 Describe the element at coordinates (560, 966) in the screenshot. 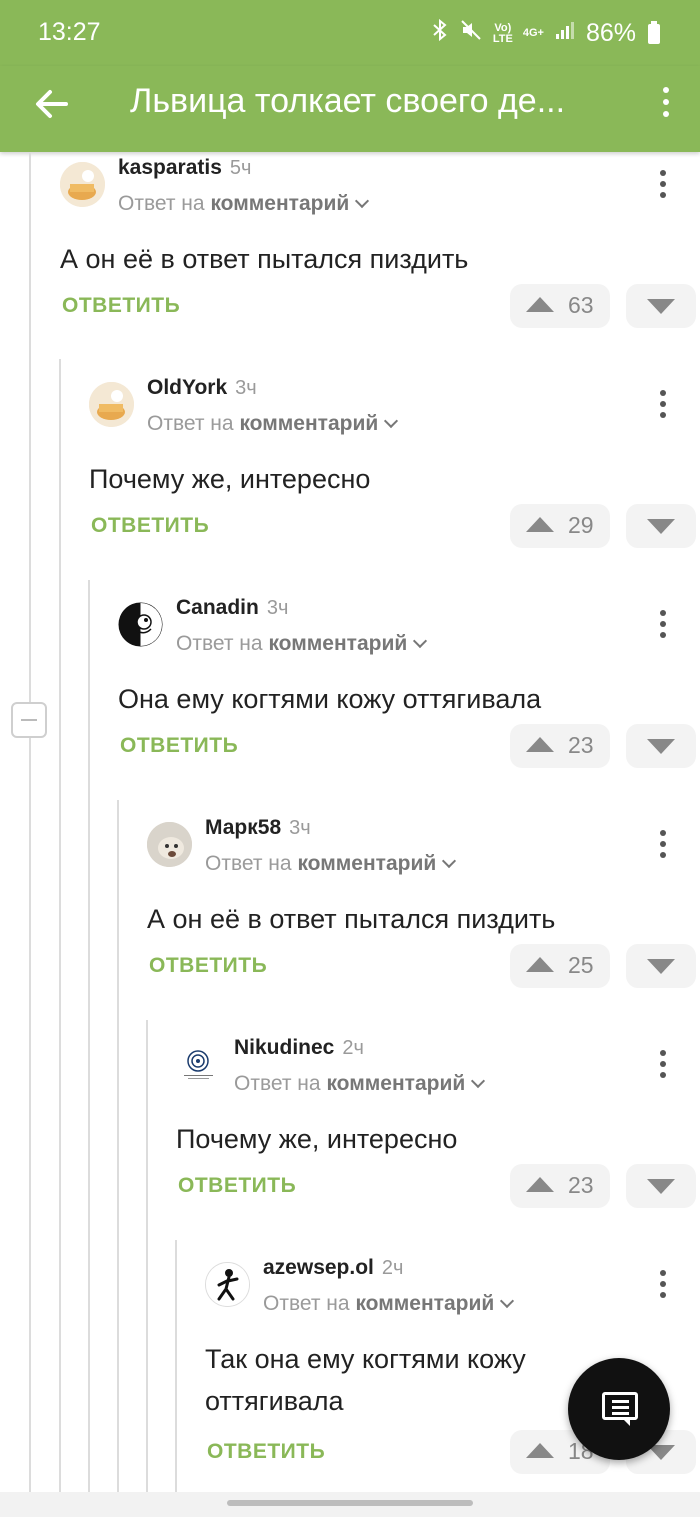

I see `upvote-button: 25` at that location.